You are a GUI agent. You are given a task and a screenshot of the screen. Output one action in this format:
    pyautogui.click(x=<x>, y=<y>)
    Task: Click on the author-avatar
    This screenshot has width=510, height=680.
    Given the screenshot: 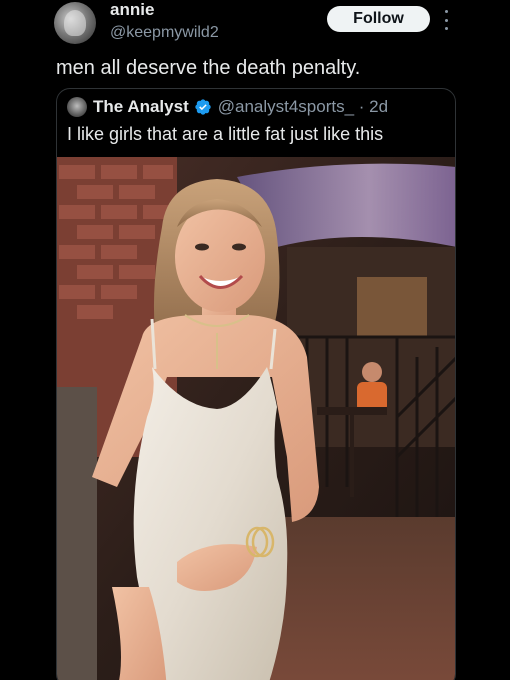 What is the action you would take?
    pyautogui.click(x=75, y=23)
    